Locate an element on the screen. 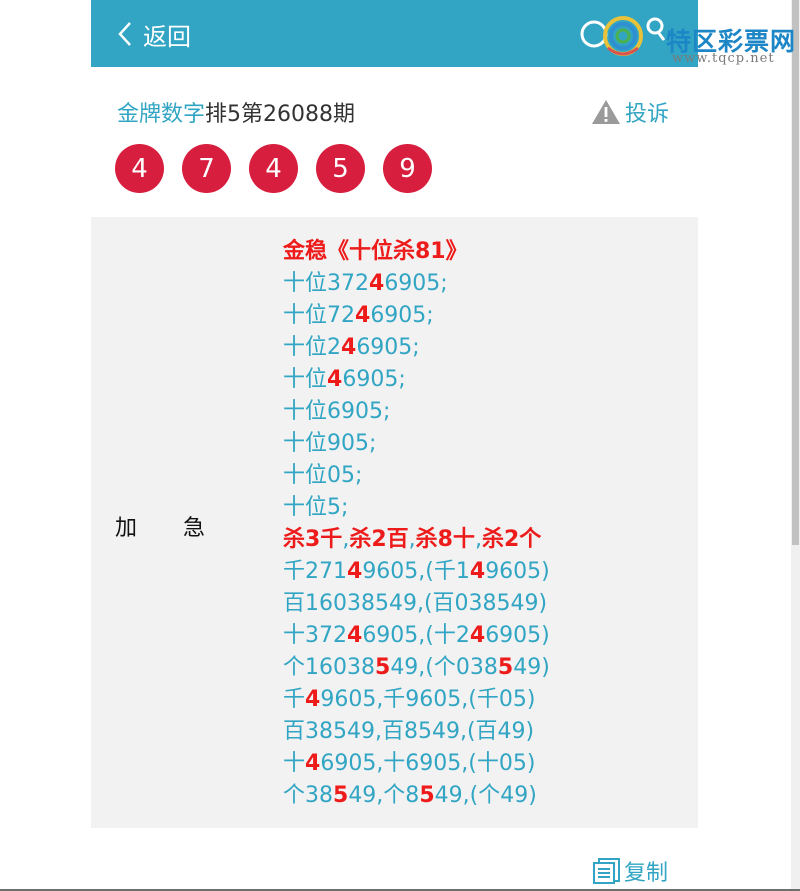 Image resolution: width=800 pixels, height=891 pixels. back-label: 返回 is located at coordinates (167, 36).